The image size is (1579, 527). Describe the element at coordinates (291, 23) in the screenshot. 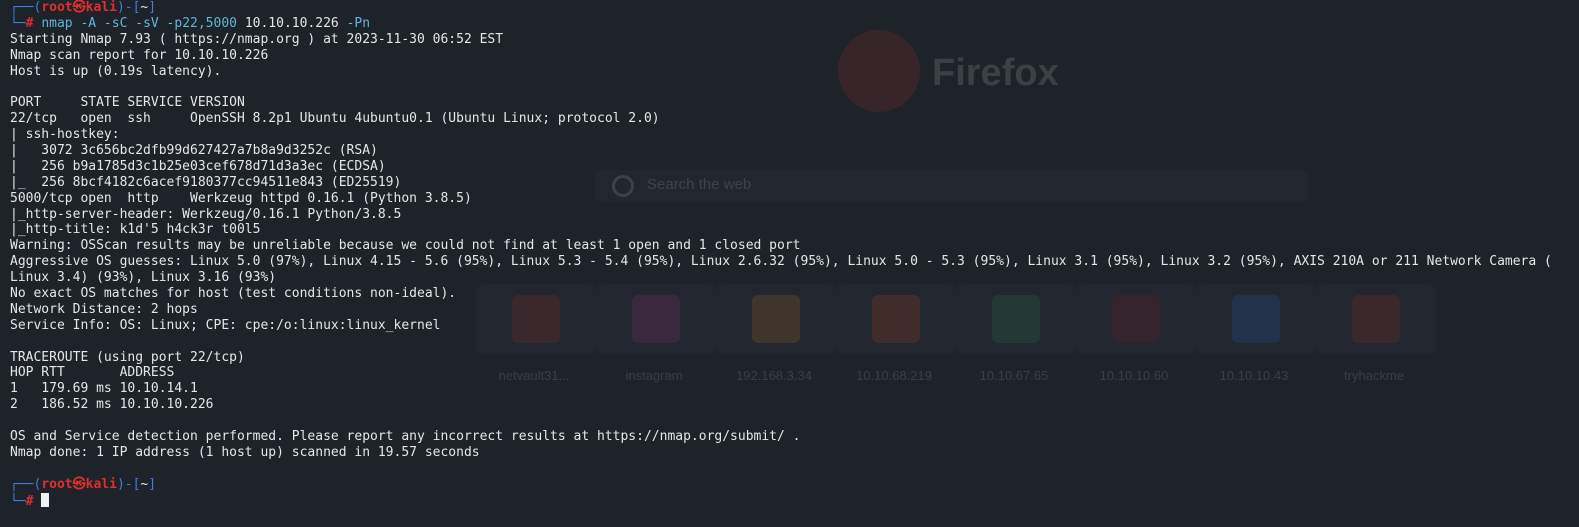

I see `command-target: 10.10.10.226` at that location.